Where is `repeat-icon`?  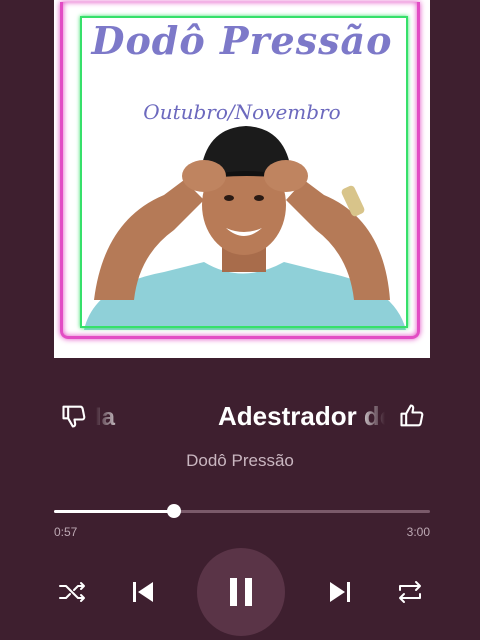
repeat-icon is located at coordinates (410, 592).